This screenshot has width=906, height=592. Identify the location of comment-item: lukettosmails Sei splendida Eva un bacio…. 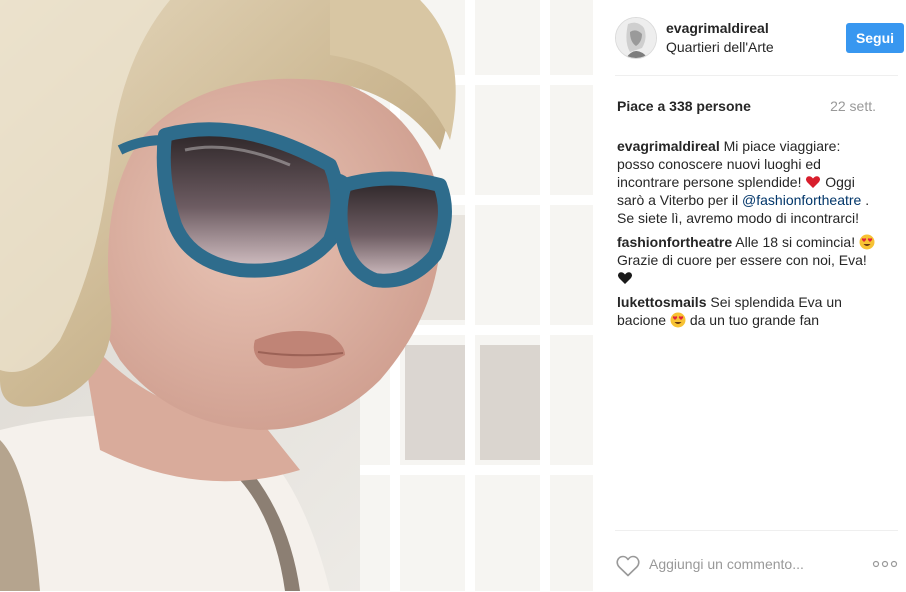
(748, 311).